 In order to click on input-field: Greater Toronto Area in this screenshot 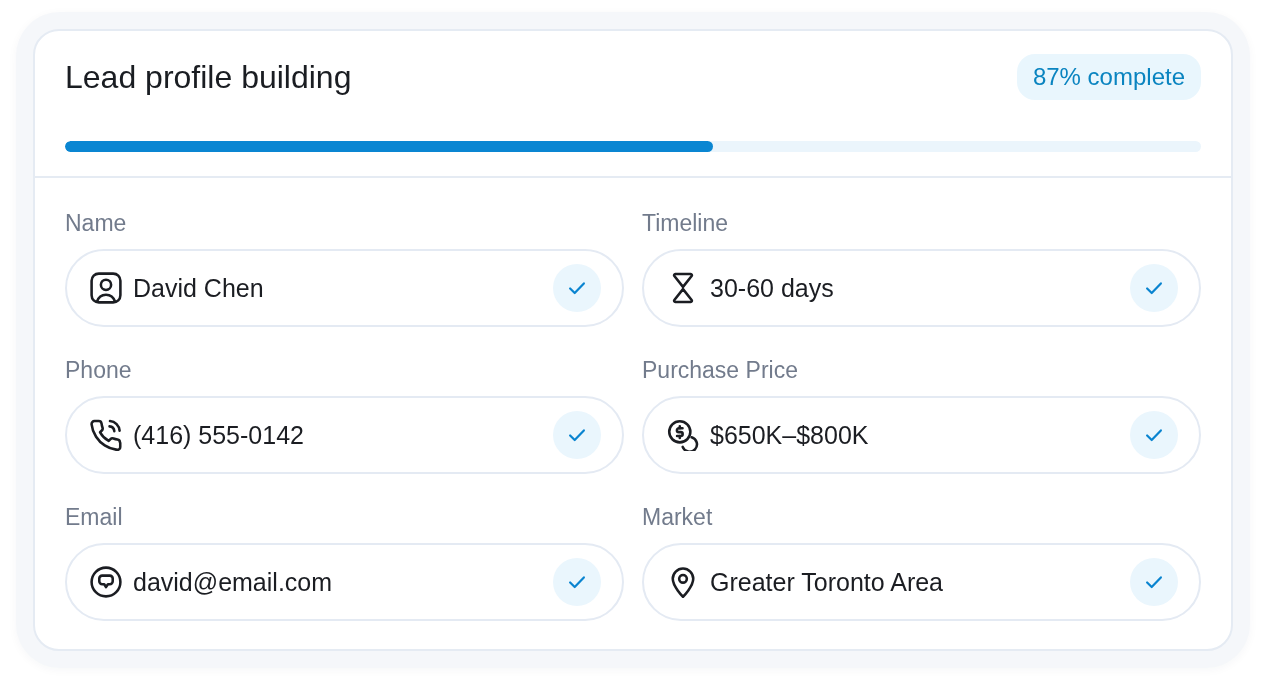, I will do `click(921, 582)`.